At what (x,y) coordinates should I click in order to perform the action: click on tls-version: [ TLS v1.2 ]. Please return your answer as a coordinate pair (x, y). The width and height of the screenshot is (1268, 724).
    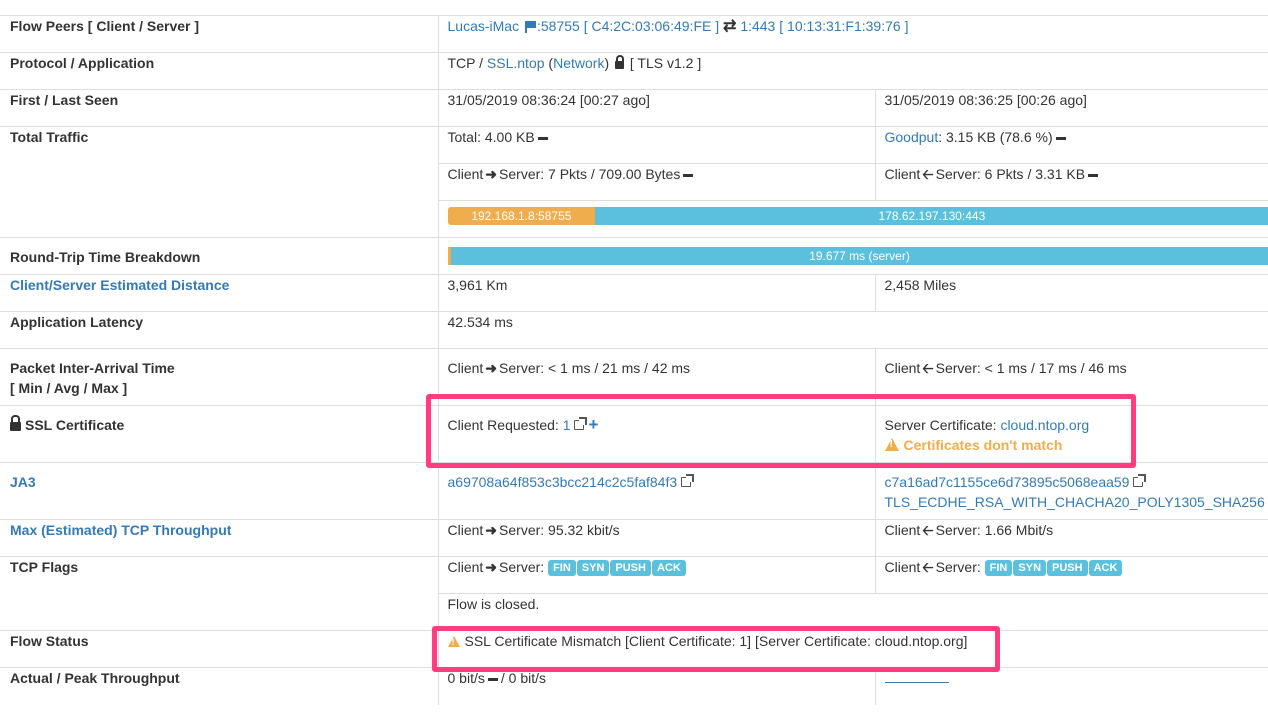
    Looking at the image, I should click on (665, 63).